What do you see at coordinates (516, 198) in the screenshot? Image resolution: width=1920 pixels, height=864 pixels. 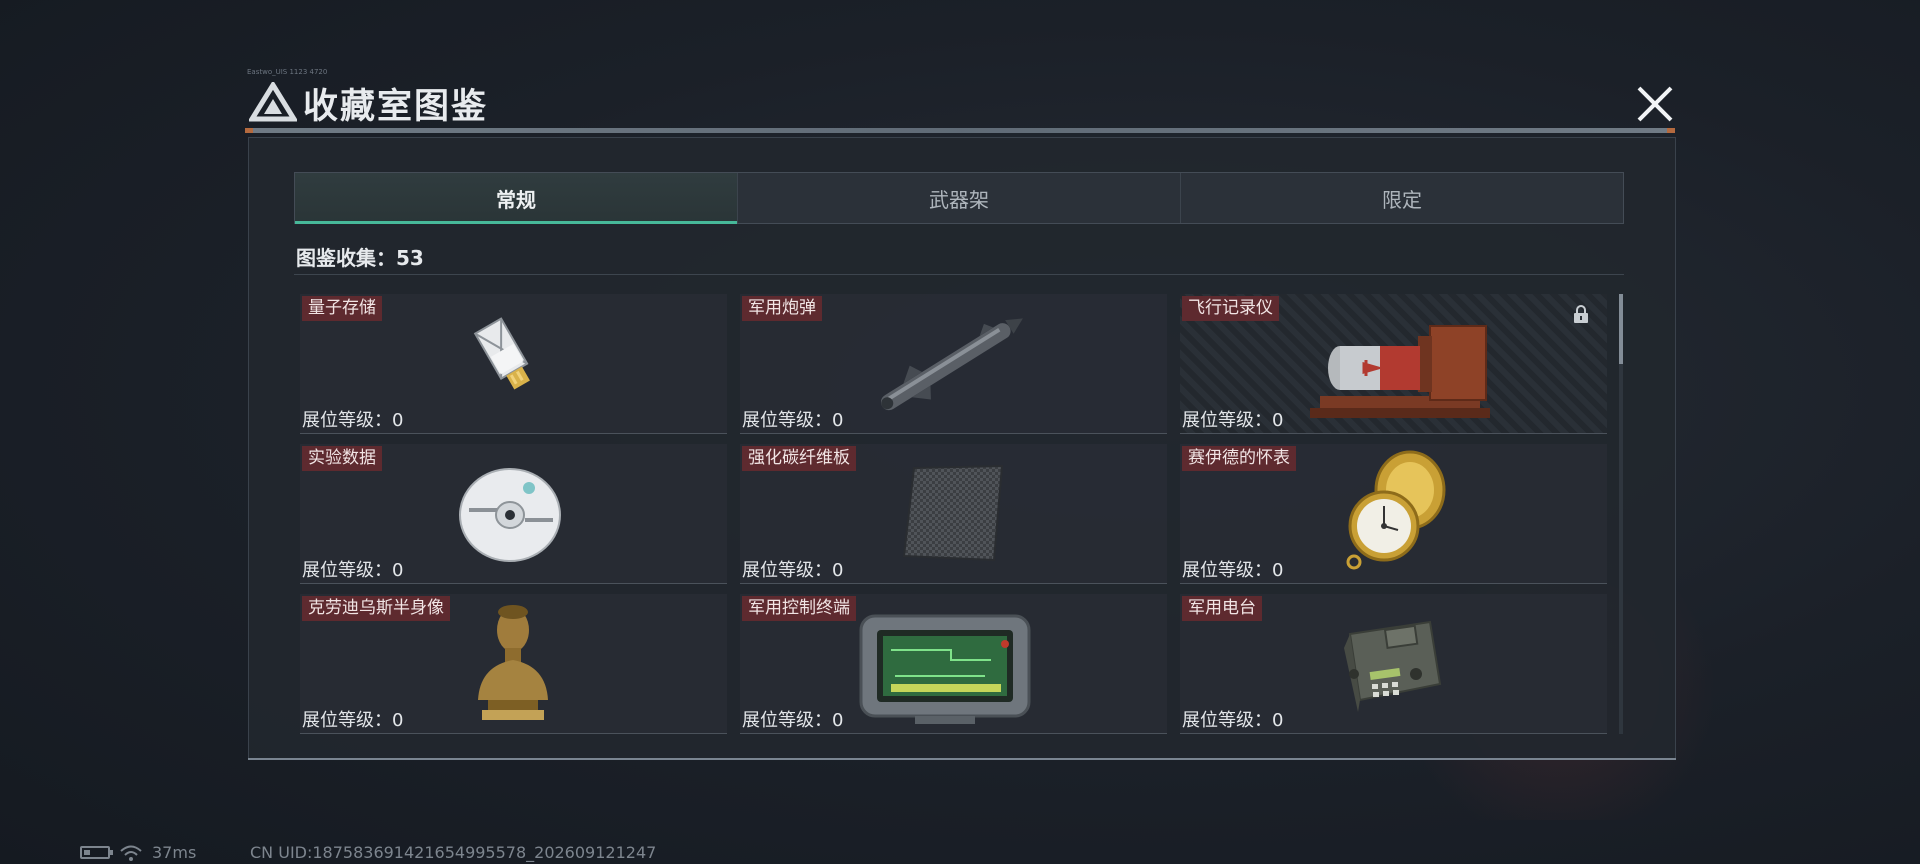 I see `tab-regular: 常规` at bounding box center [516, 198].